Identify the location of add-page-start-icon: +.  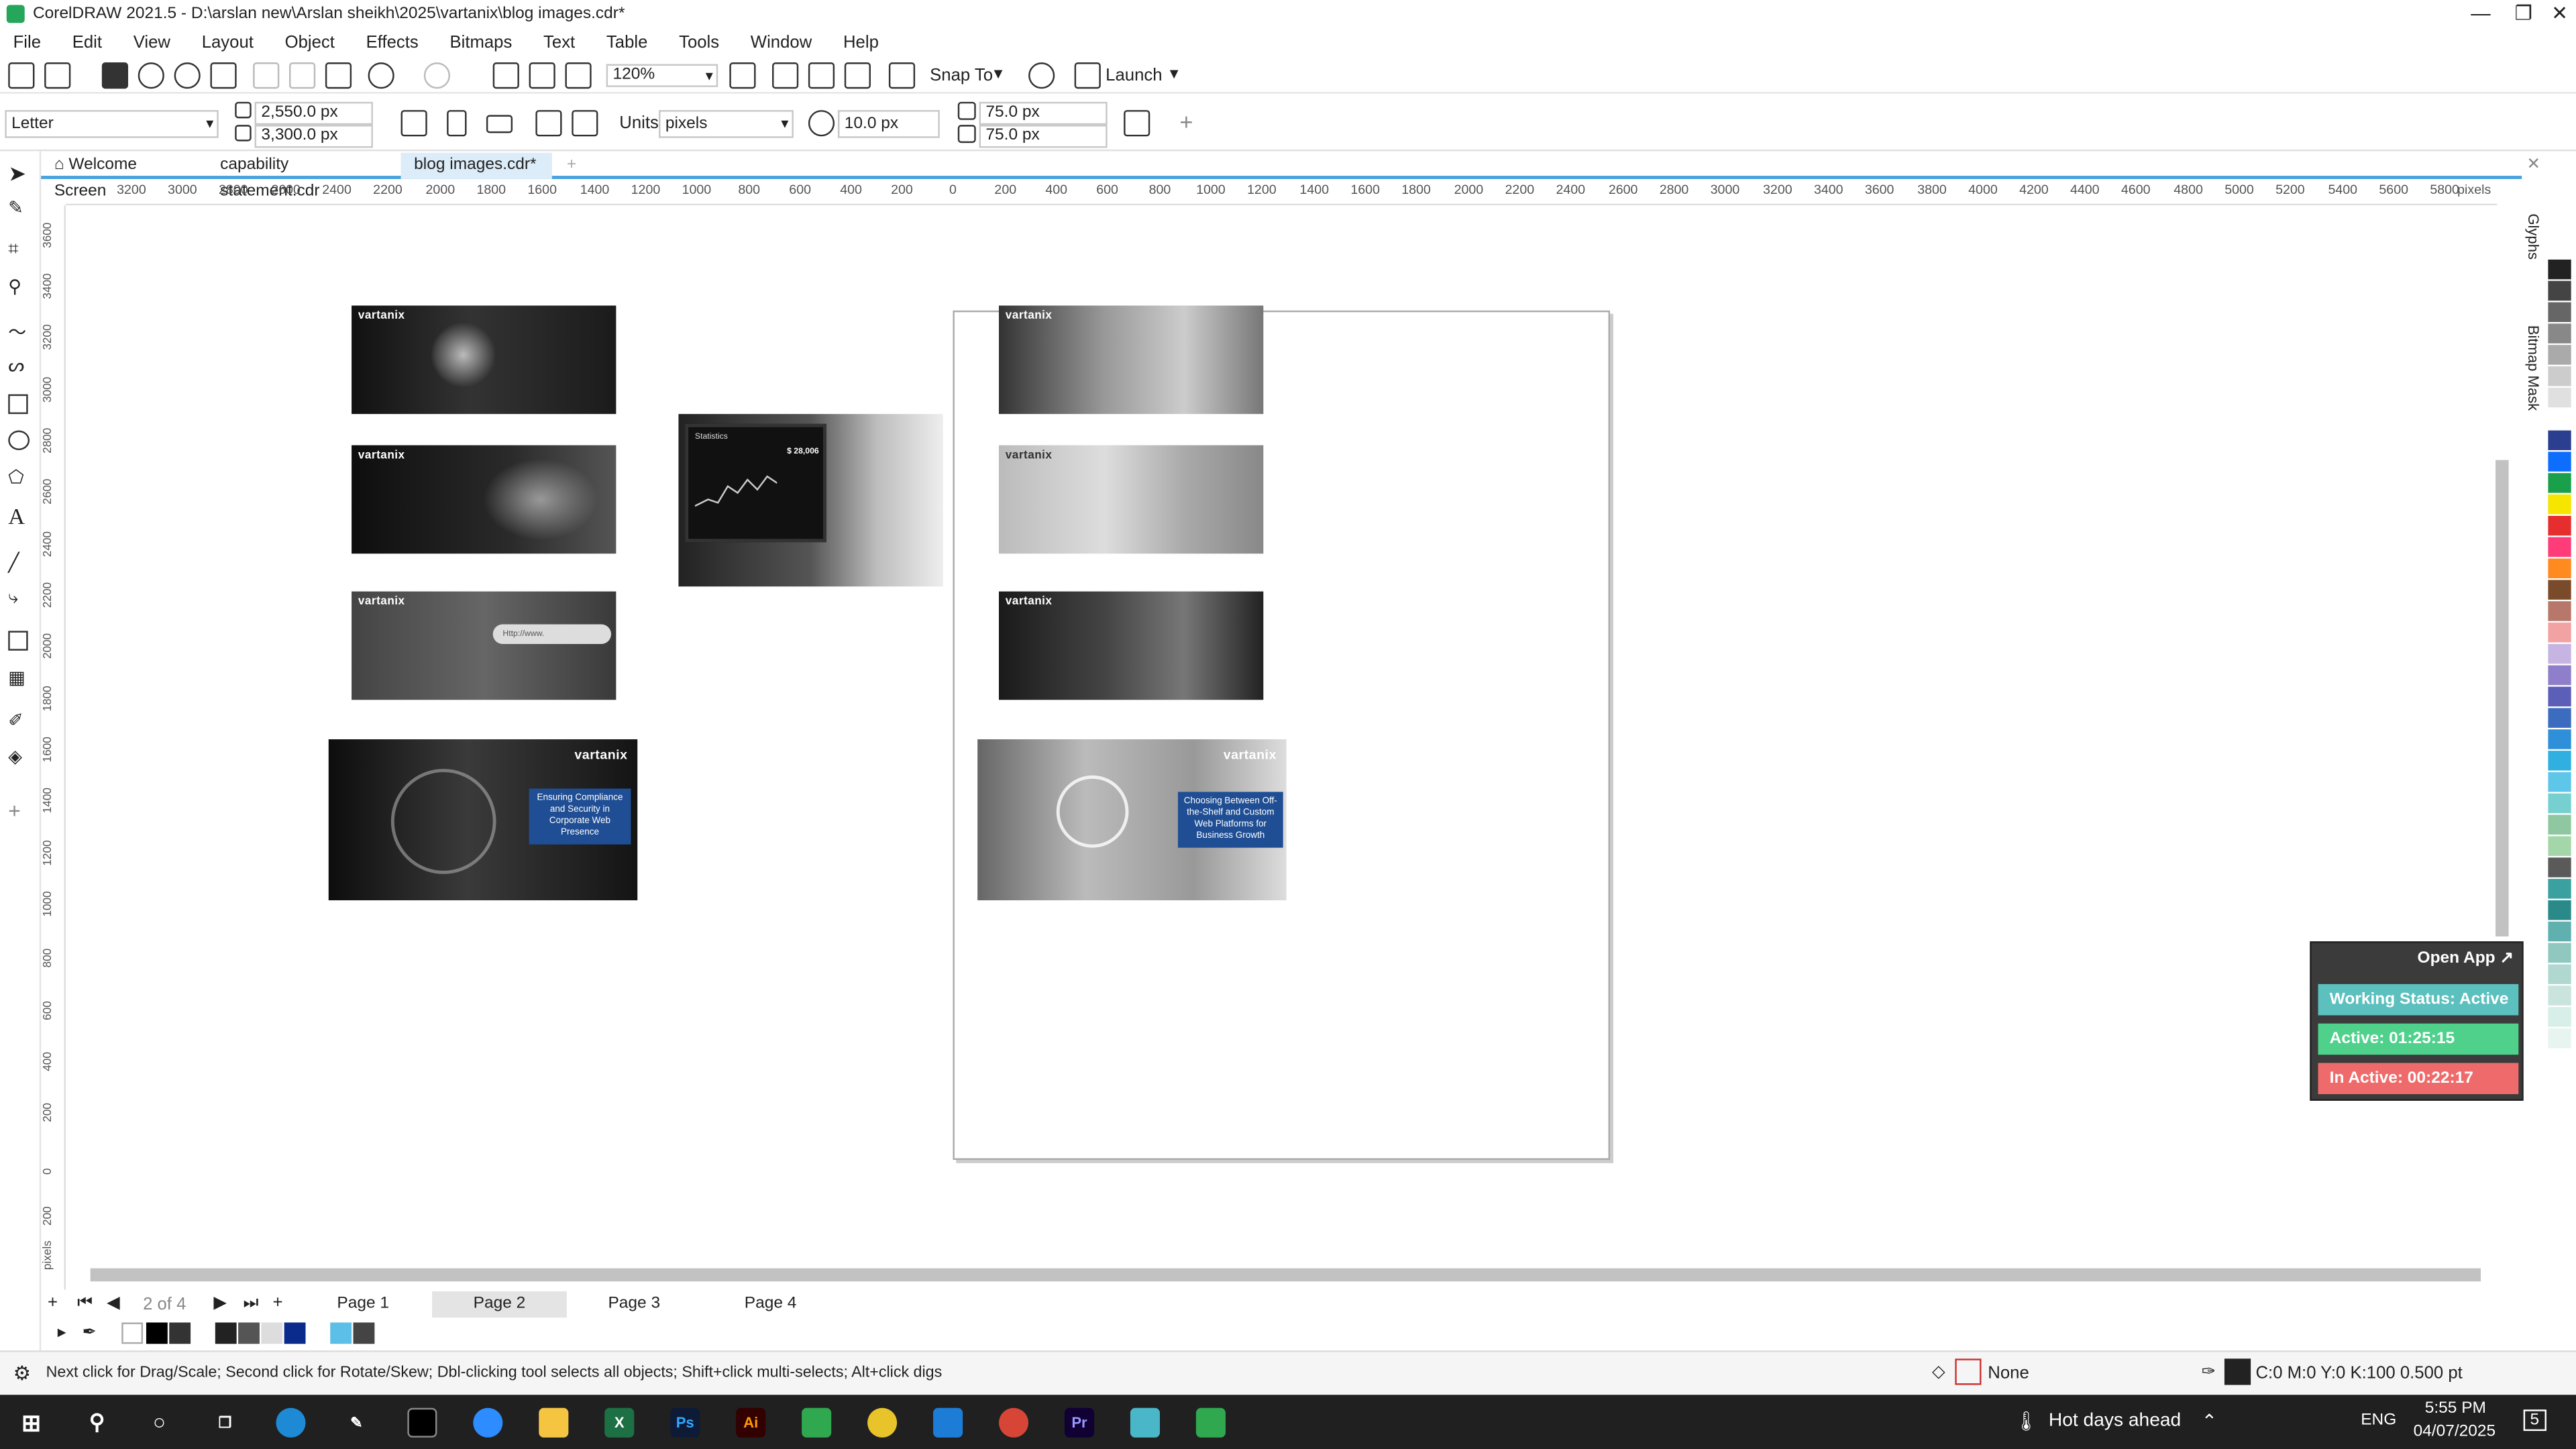
(53, 1302).